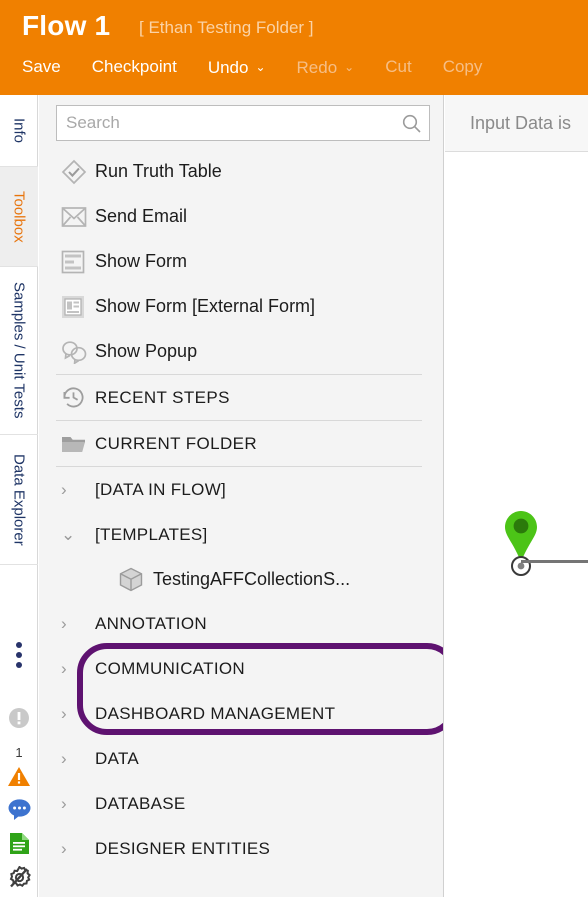  I want to click on flow-connector-line, so click(554, 561).